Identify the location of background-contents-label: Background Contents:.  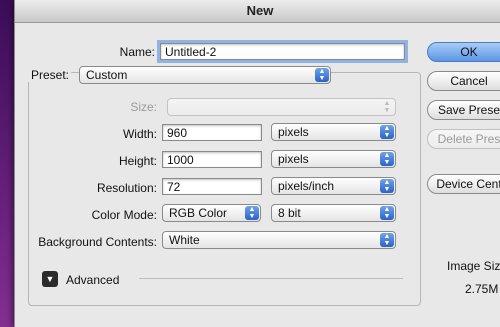
(97, 242).